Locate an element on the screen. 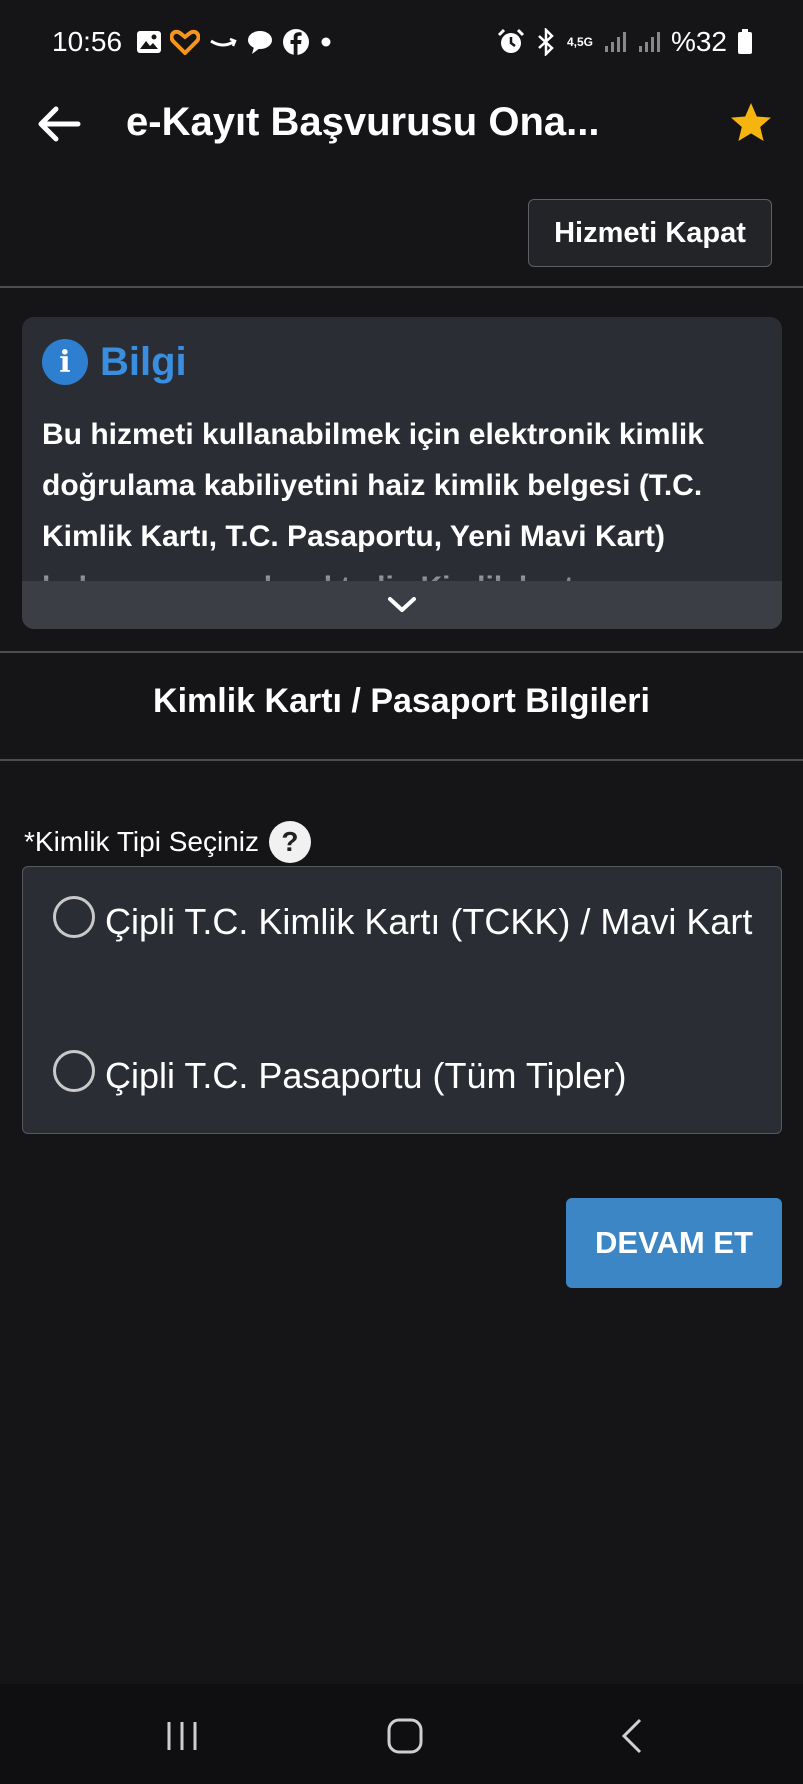  recents-button is located at coordinates (182, 1736).